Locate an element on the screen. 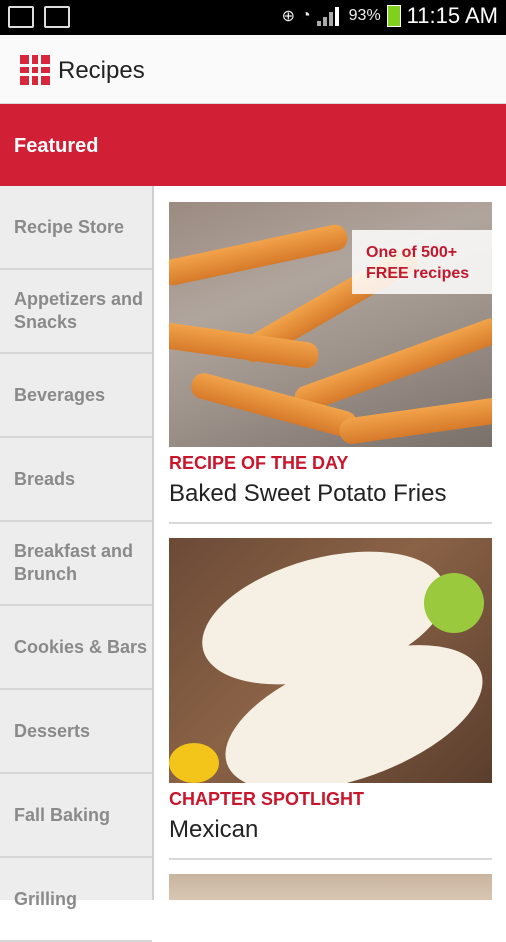 This screenshot has height=942, width=506. sidebar-item-appetizers: Appetizers and Snacks is located at coordinates (76, 312).